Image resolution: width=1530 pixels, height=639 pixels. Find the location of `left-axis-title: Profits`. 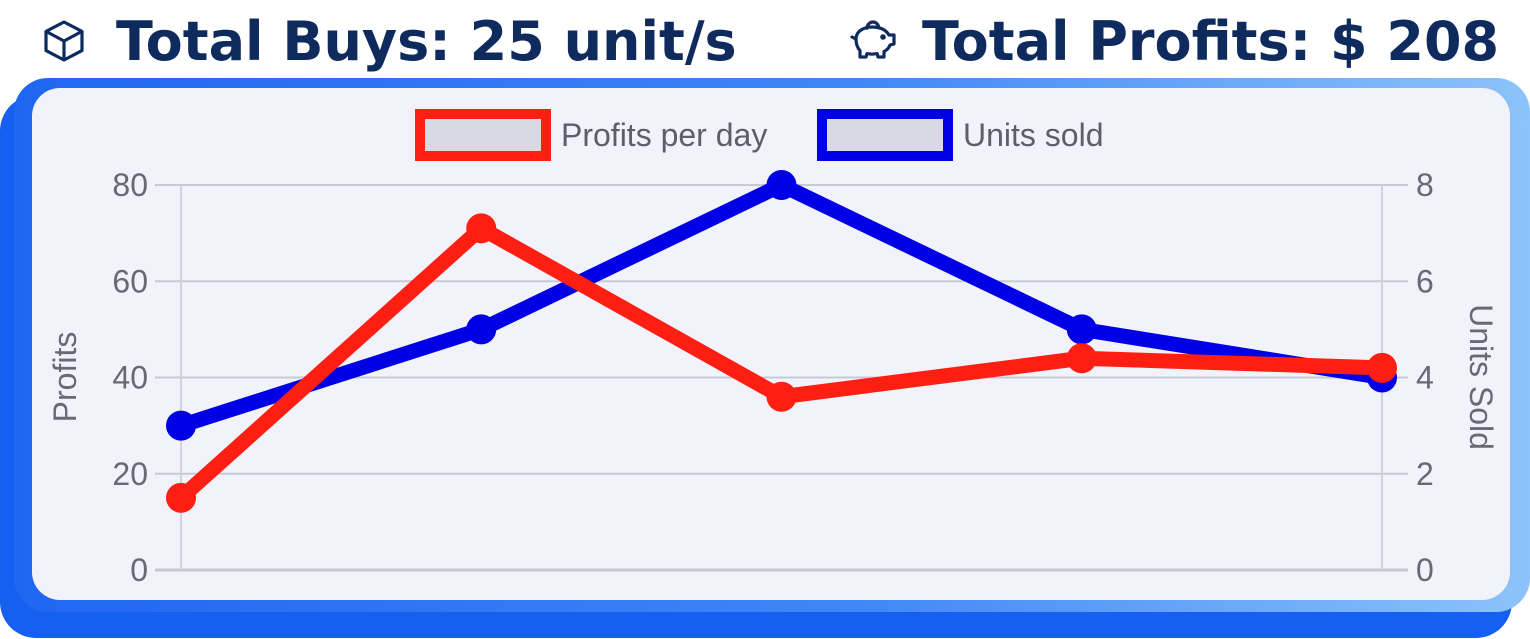

left-axis-title: Profits is located at coordinates (65, 377).